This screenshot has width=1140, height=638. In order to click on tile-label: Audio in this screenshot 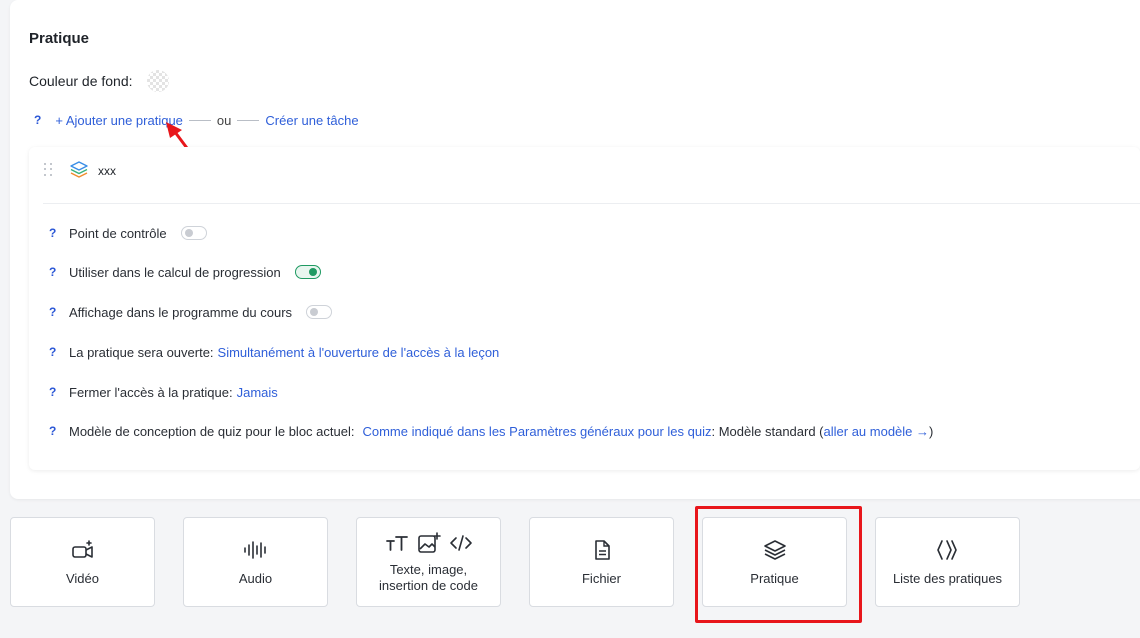, I will do `click(255, 578)`.